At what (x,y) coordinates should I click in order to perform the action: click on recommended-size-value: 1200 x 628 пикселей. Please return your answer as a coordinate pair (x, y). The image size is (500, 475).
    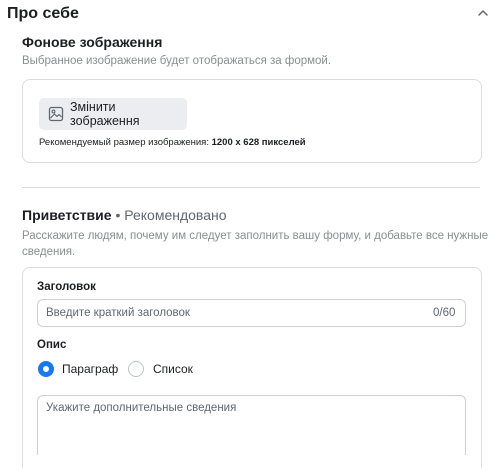
    Looking at the image, I should click on (258, 142).